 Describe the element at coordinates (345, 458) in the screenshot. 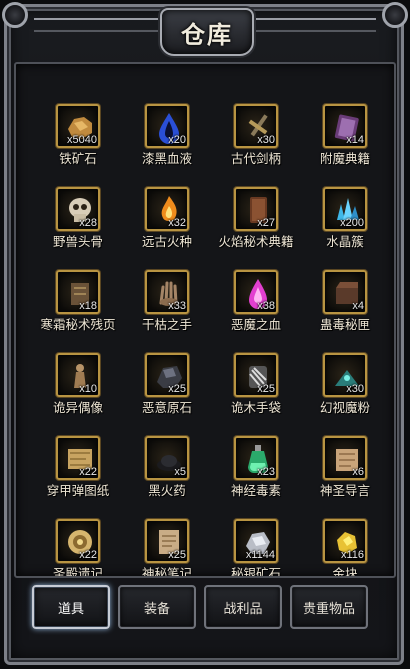

I see `item-slot: x6` at that location.